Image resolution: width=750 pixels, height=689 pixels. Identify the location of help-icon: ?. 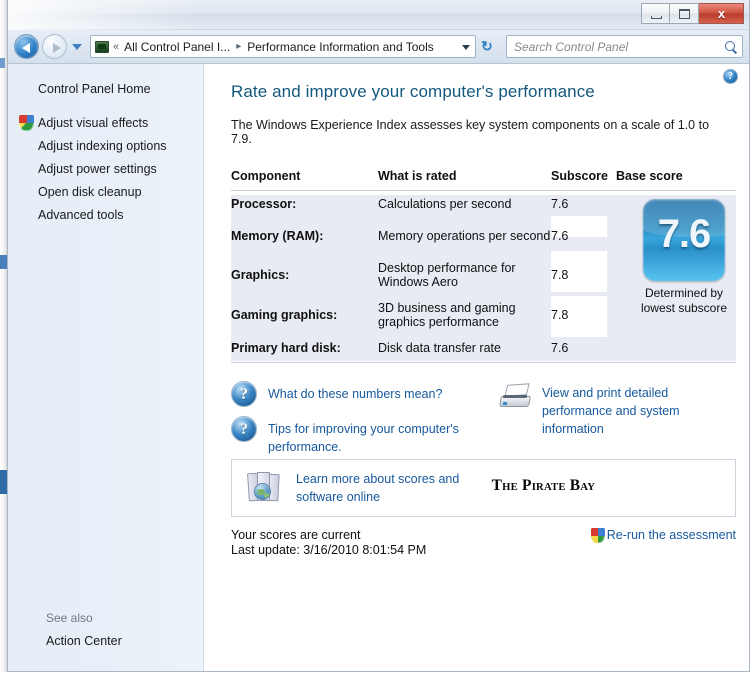
(730, 76).